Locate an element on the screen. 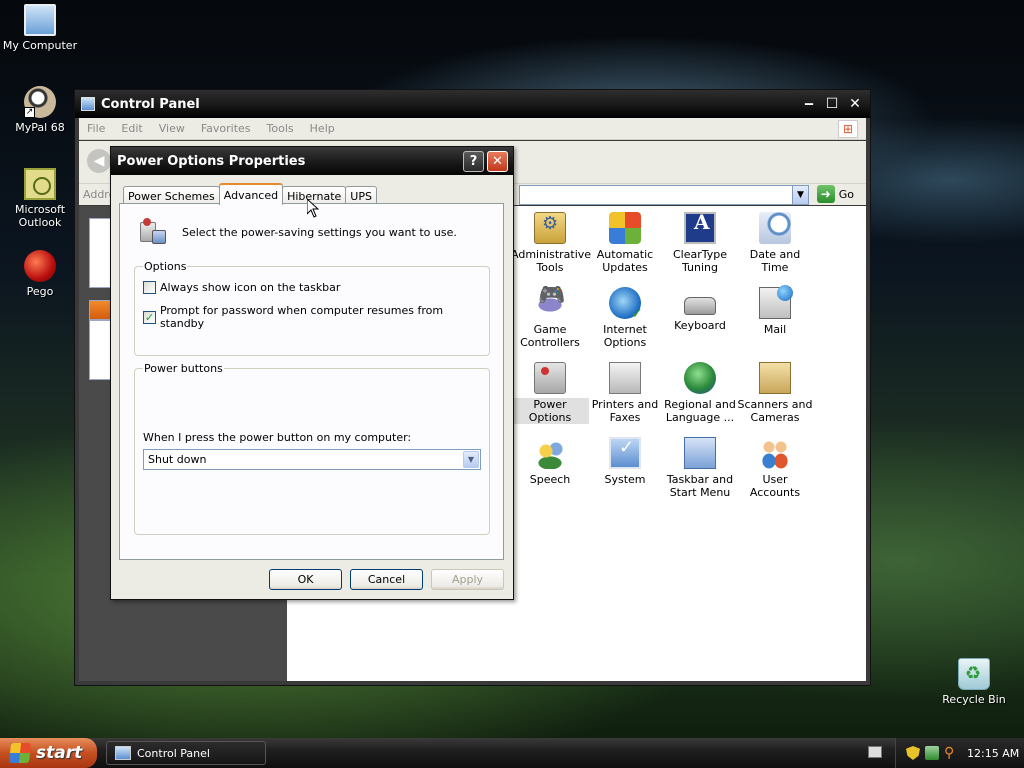 The image size is (1024, 768). user-accounts-icon is located at coordinates (775, 453).